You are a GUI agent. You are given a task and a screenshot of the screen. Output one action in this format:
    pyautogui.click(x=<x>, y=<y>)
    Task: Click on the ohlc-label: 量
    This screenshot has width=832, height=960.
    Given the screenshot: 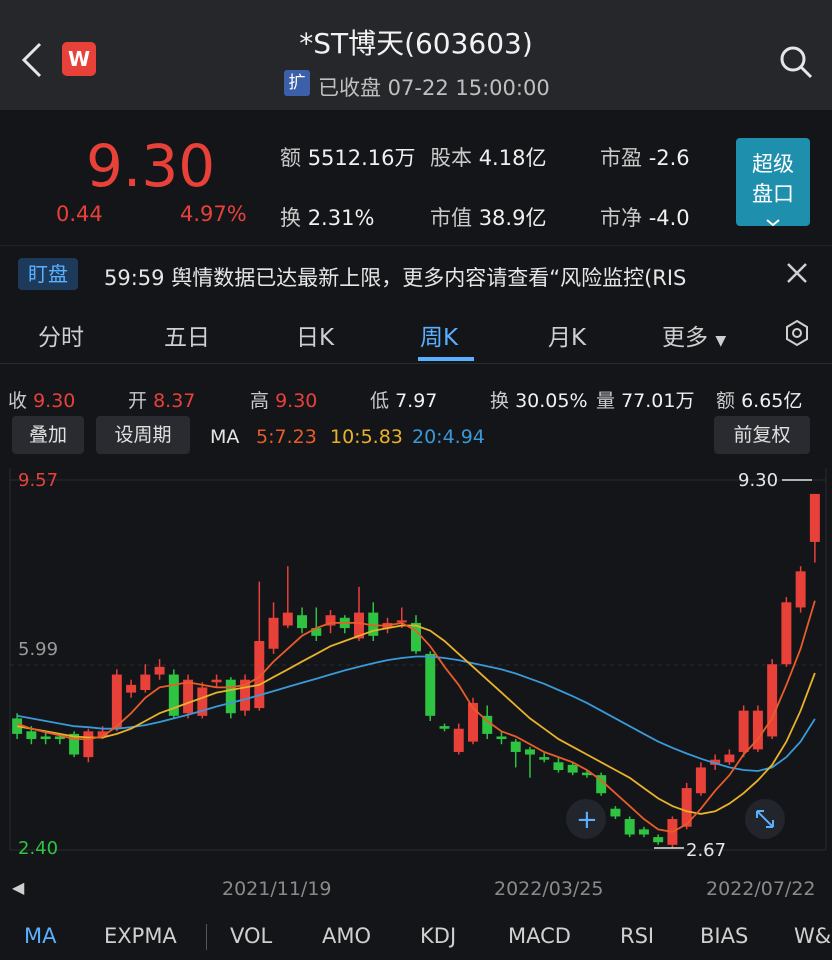 What is the action you would take?
    pyautogui.click(x=606, y=401)
    